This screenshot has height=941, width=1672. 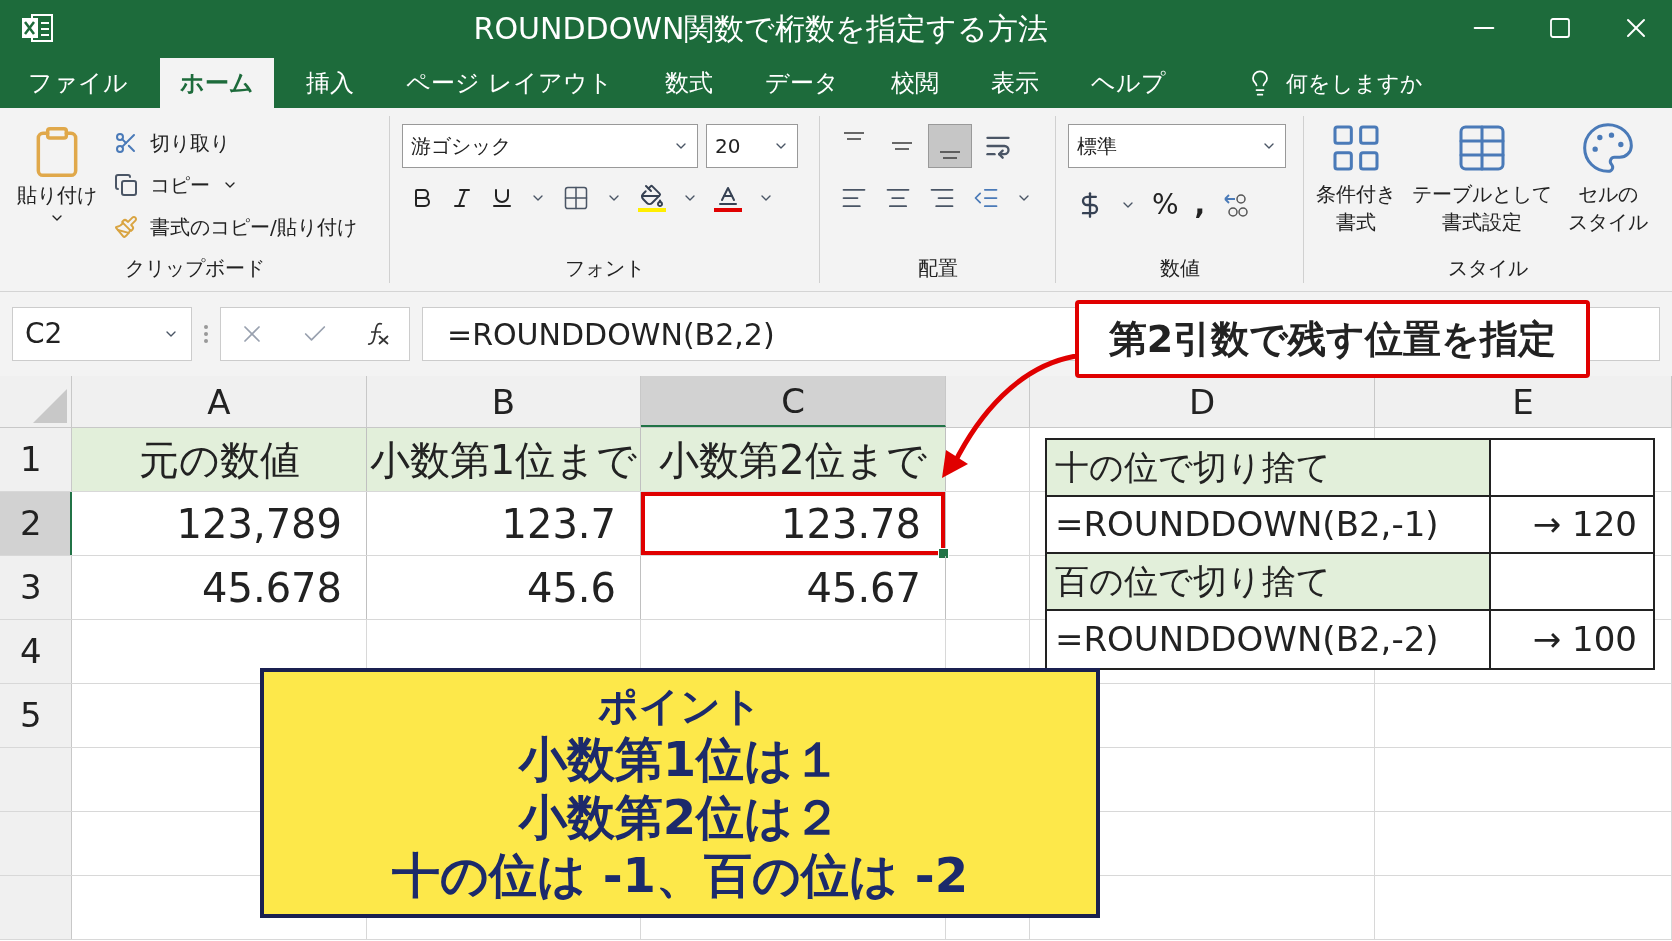 I want to click on table-cell-text: =ROUNDDOWN(B2,-1), so click(x=1247, y=524).